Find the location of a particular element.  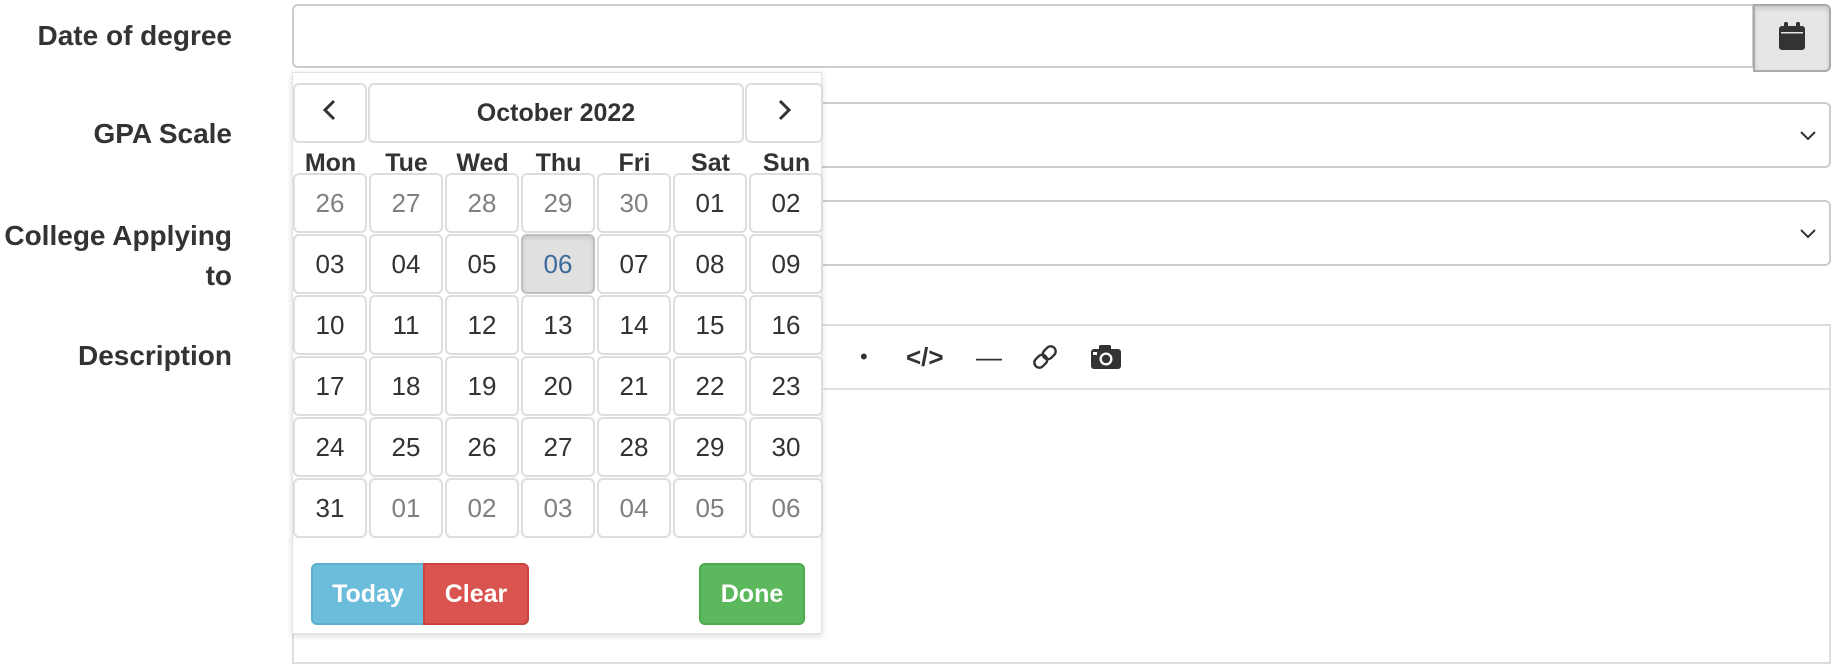

description-label: Description is located at coordinates (154, 355).